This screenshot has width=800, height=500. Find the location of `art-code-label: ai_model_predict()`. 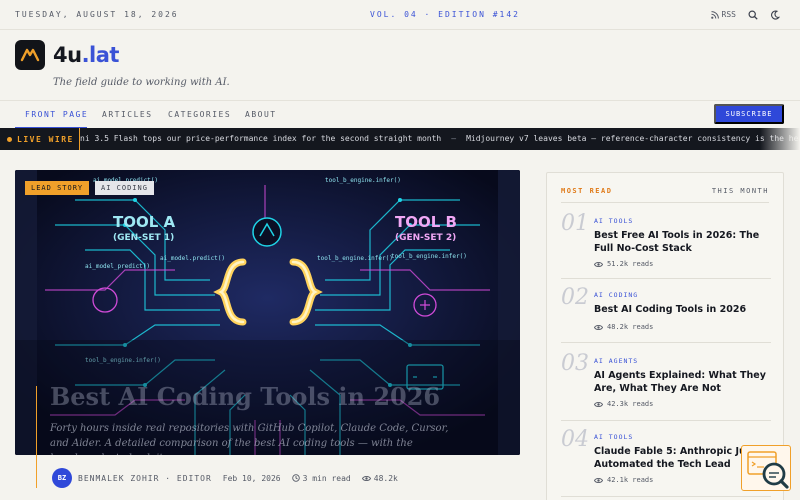

art-code-label: ai_model_predict() is located at coordinates (117, 266).